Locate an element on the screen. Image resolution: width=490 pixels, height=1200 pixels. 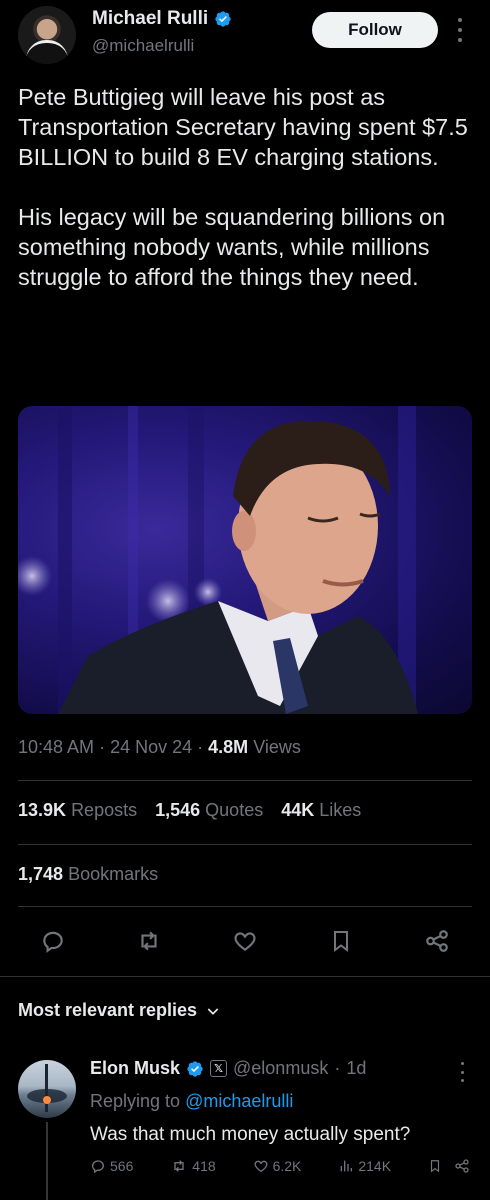
reply-views-button: 214K is located at coordinates (364, 1166).